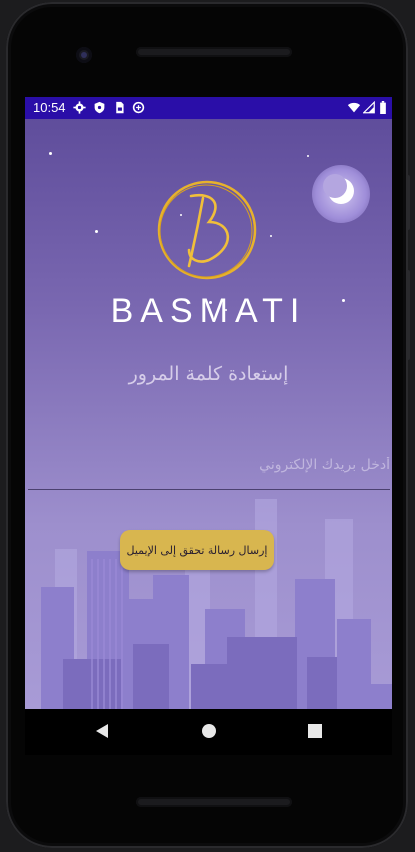 This screenshot has height=852, width=415. Describe the element at coordinates (102, 731) in the screenshot. I see `back-icon` at that location.